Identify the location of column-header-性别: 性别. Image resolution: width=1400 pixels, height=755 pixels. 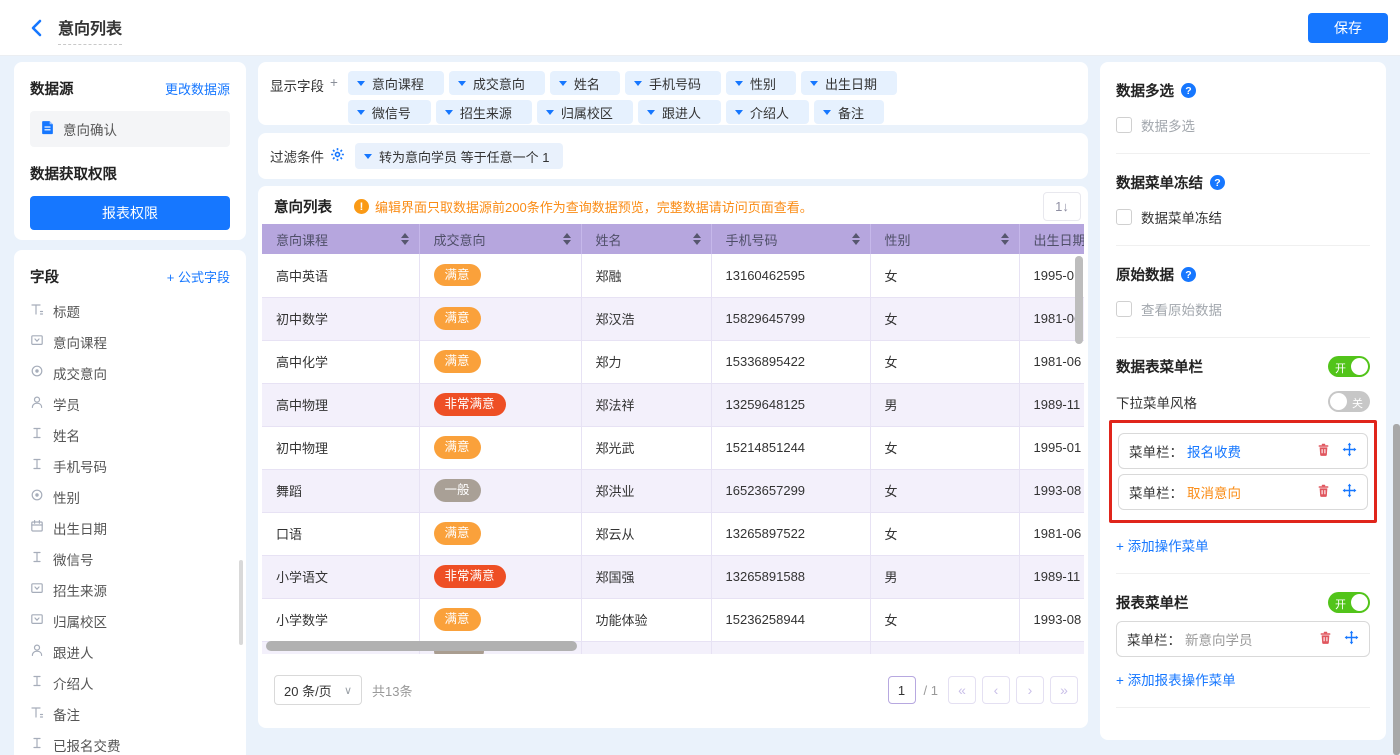
(945, 239).